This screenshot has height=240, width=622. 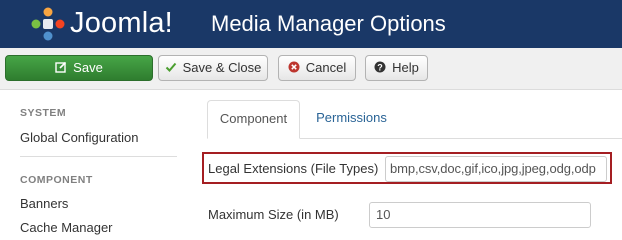 I want to click on cancel-button-label: Cancel, so click(x=326, y=67).